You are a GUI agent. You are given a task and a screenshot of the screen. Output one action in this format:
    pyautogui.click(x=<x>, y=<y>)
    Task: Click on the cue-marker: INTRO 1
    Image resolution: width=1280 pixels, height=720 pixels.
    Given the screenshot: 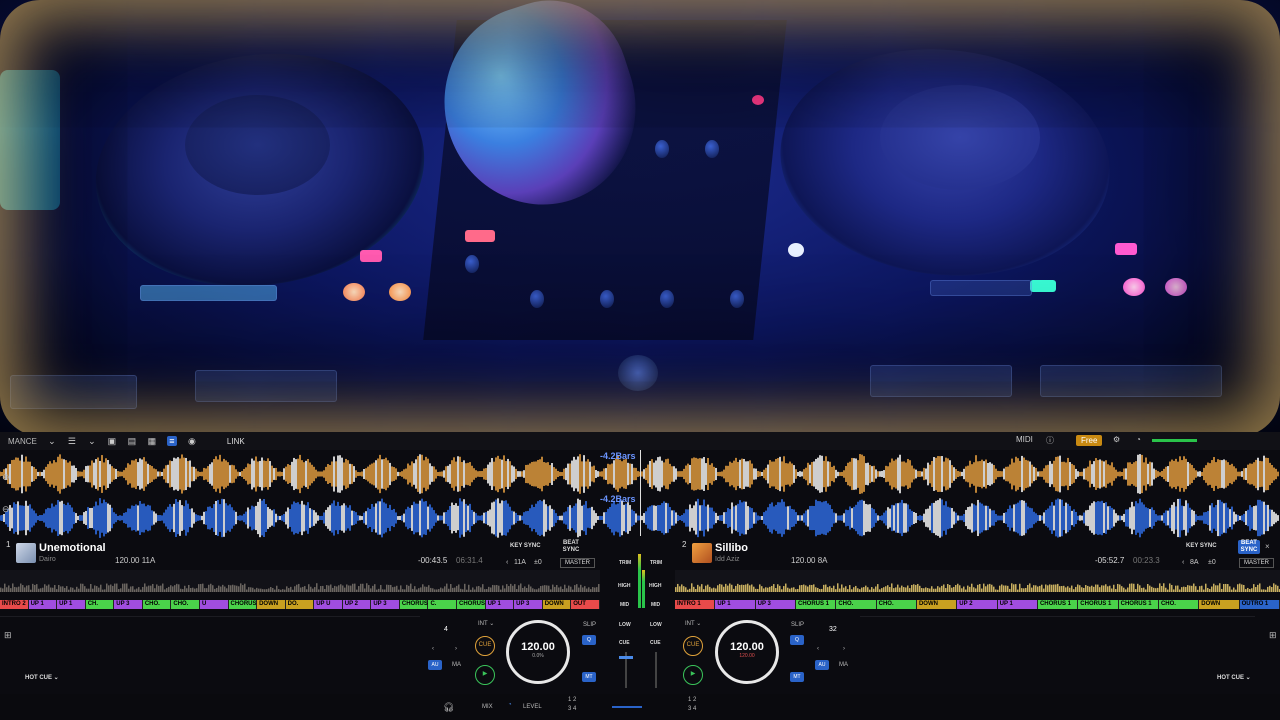 What is the action you would take?
    pyautogui.click(x=695, y=604)
    